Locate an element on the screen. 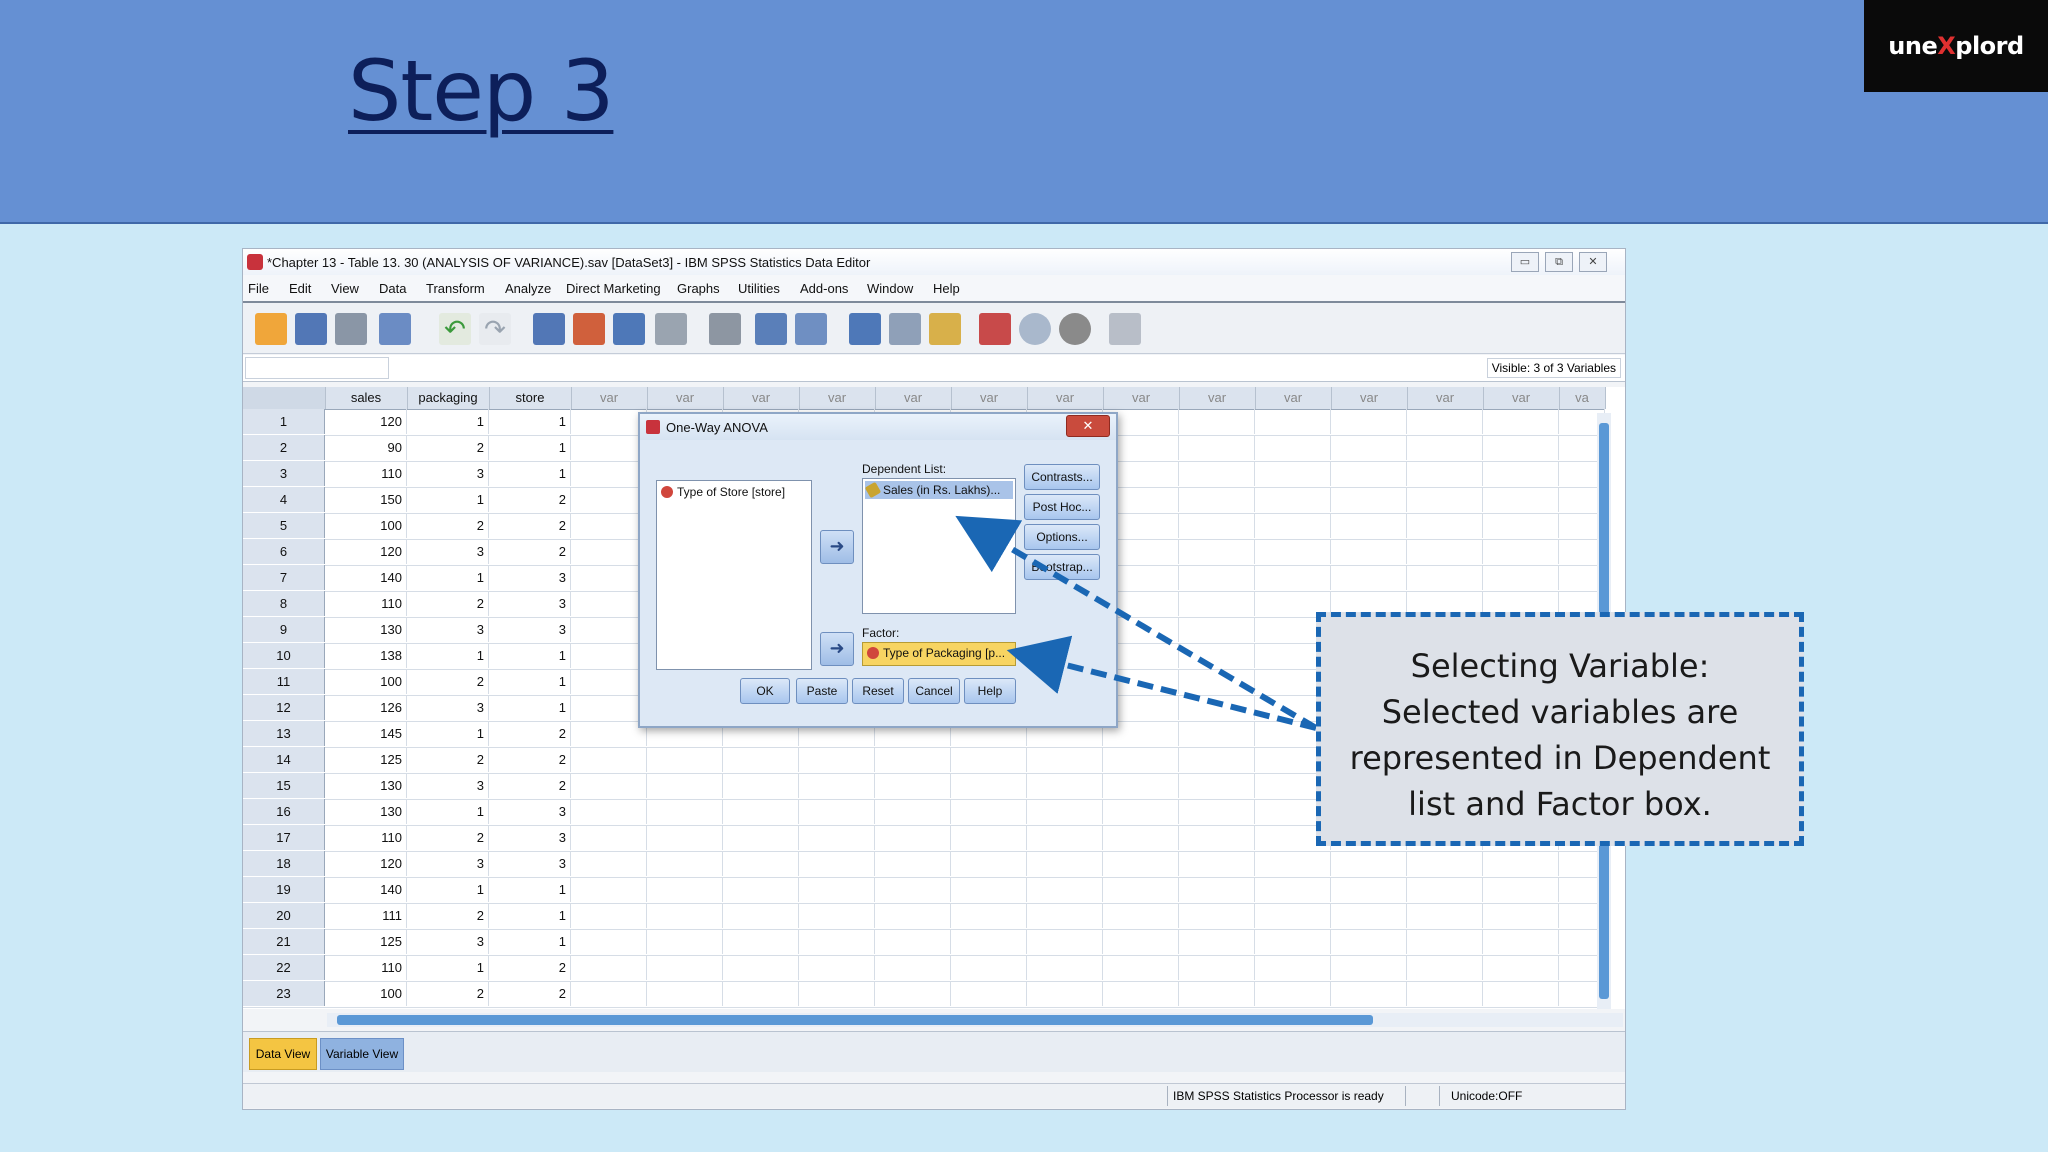 Image resolution: width=2048 pixels, height=1152 pixels. callout-line: represented in Dependent is located at coordinates (1560, 758).